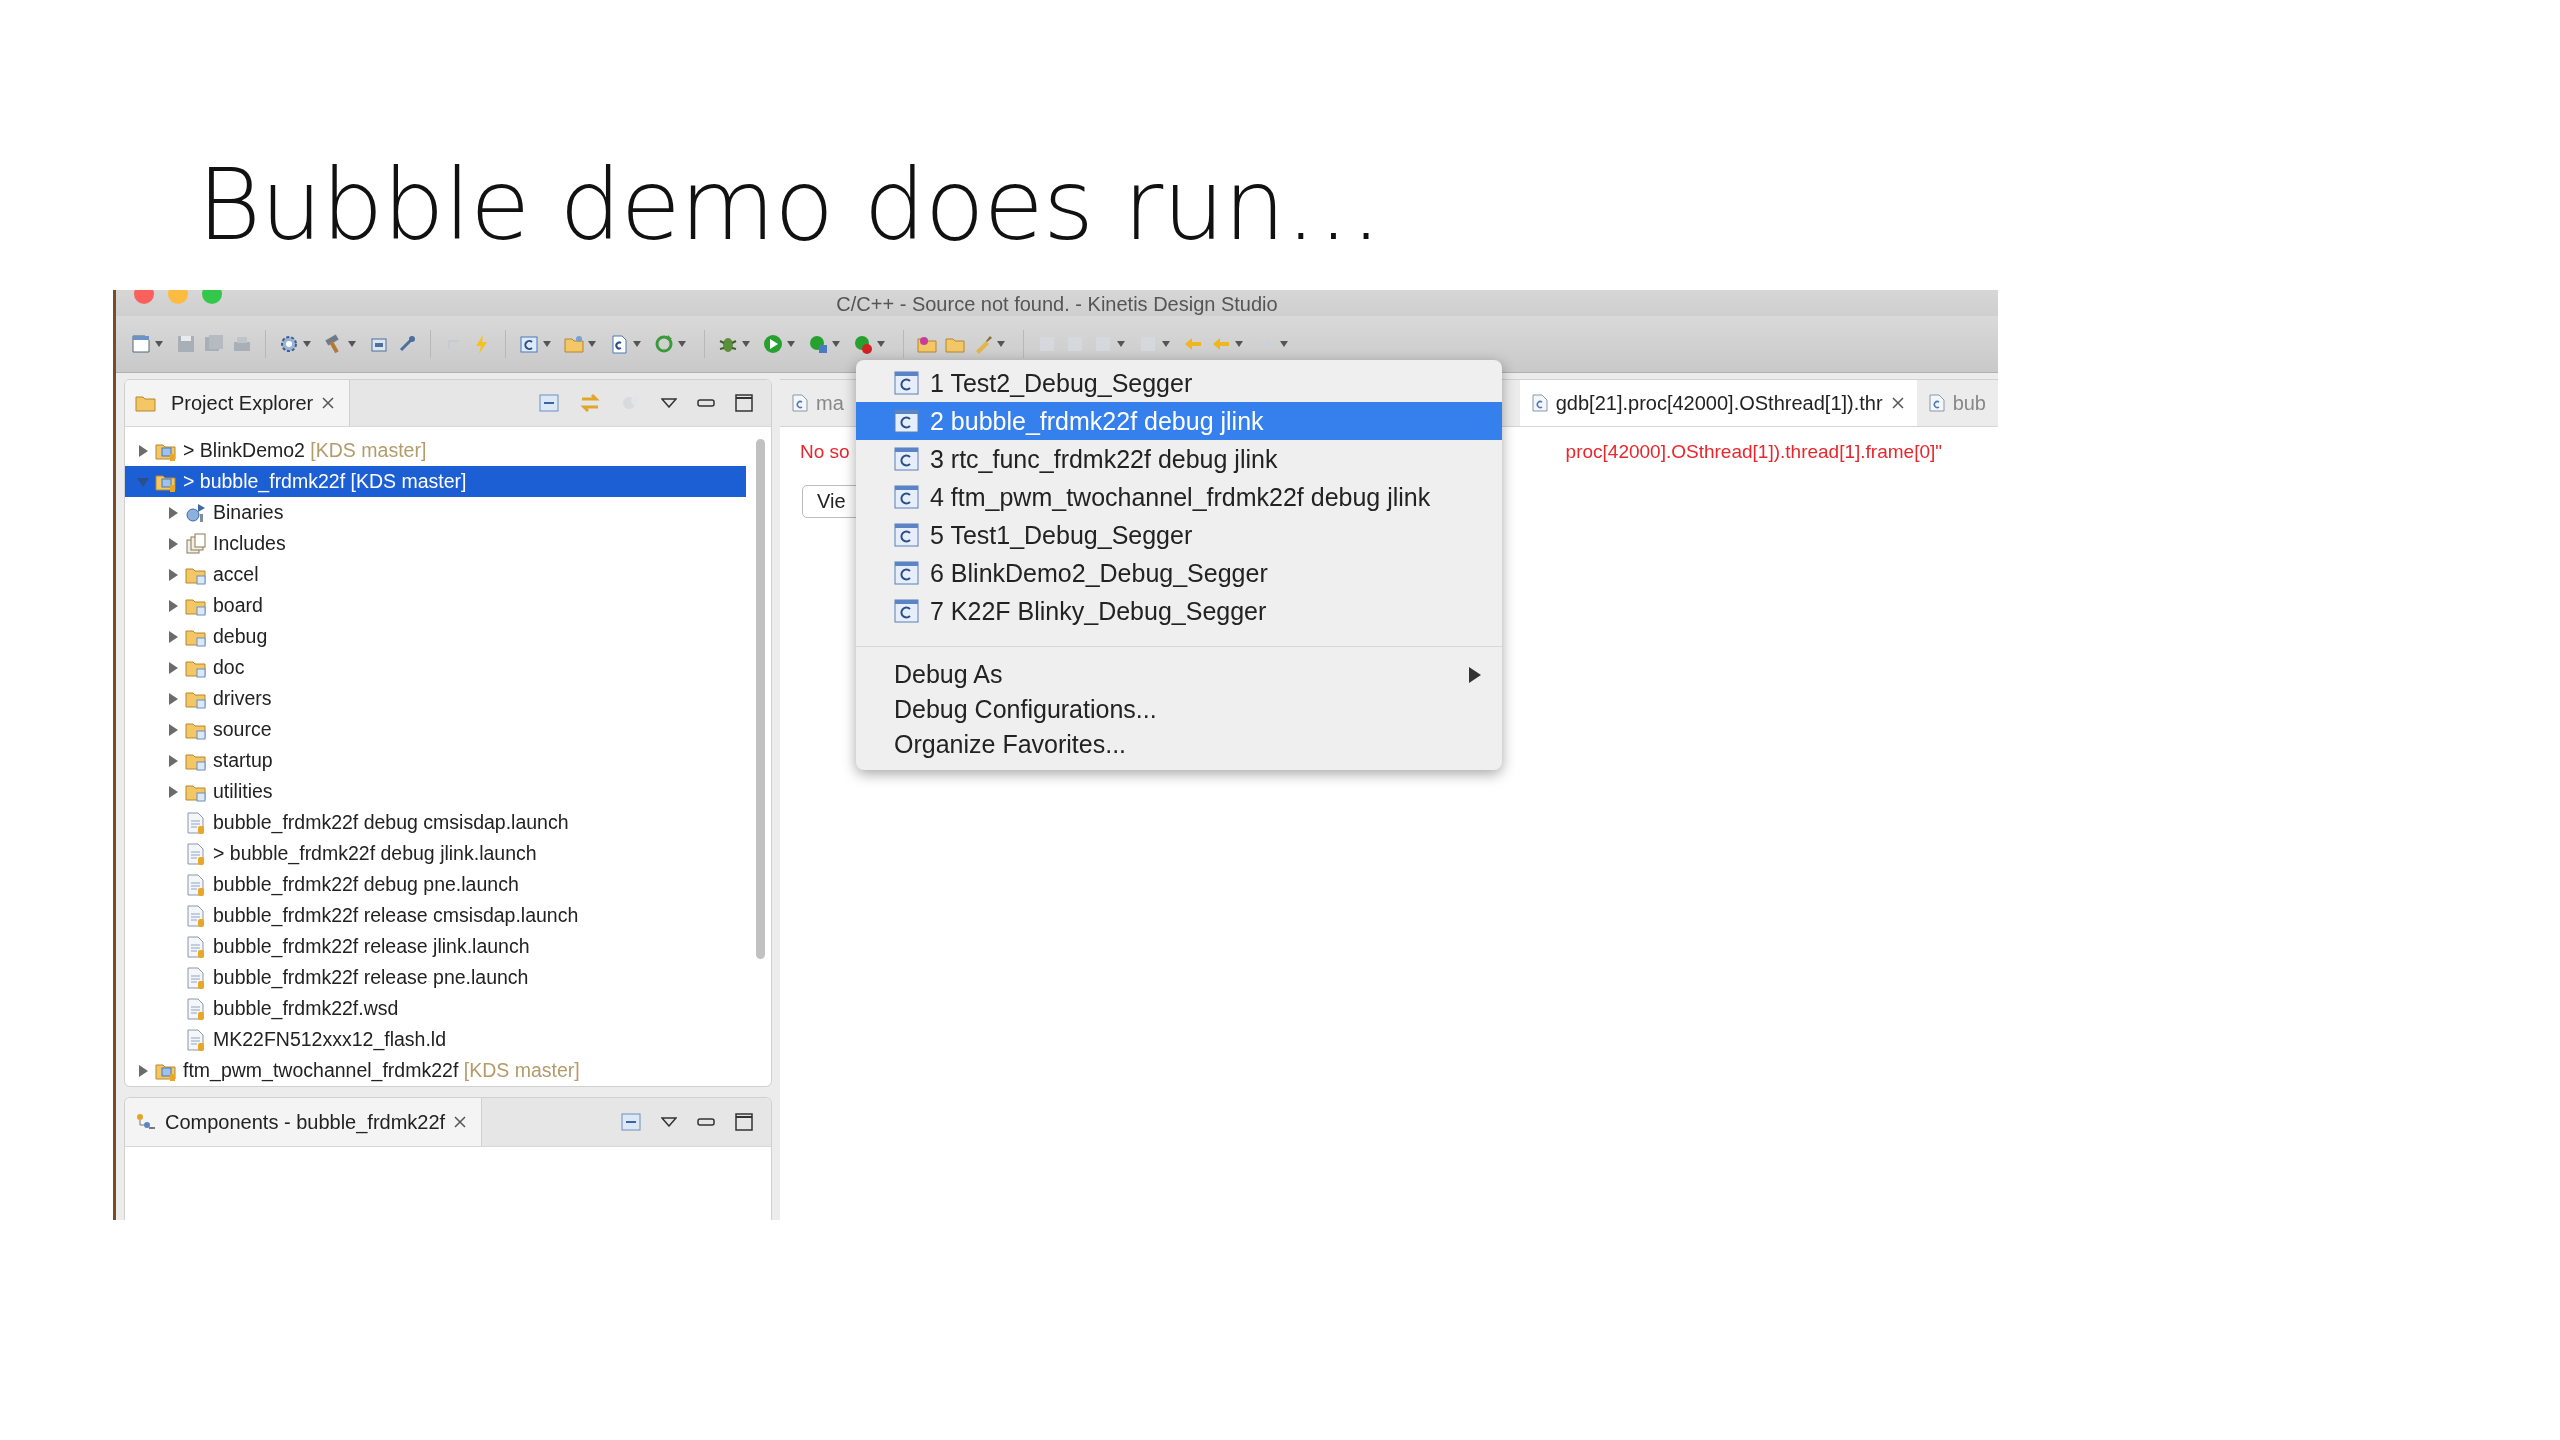 The image size is (2560, 1440). I want to click on menu-item: 5 Test1_Debug_Segger, so click(1179, 535).